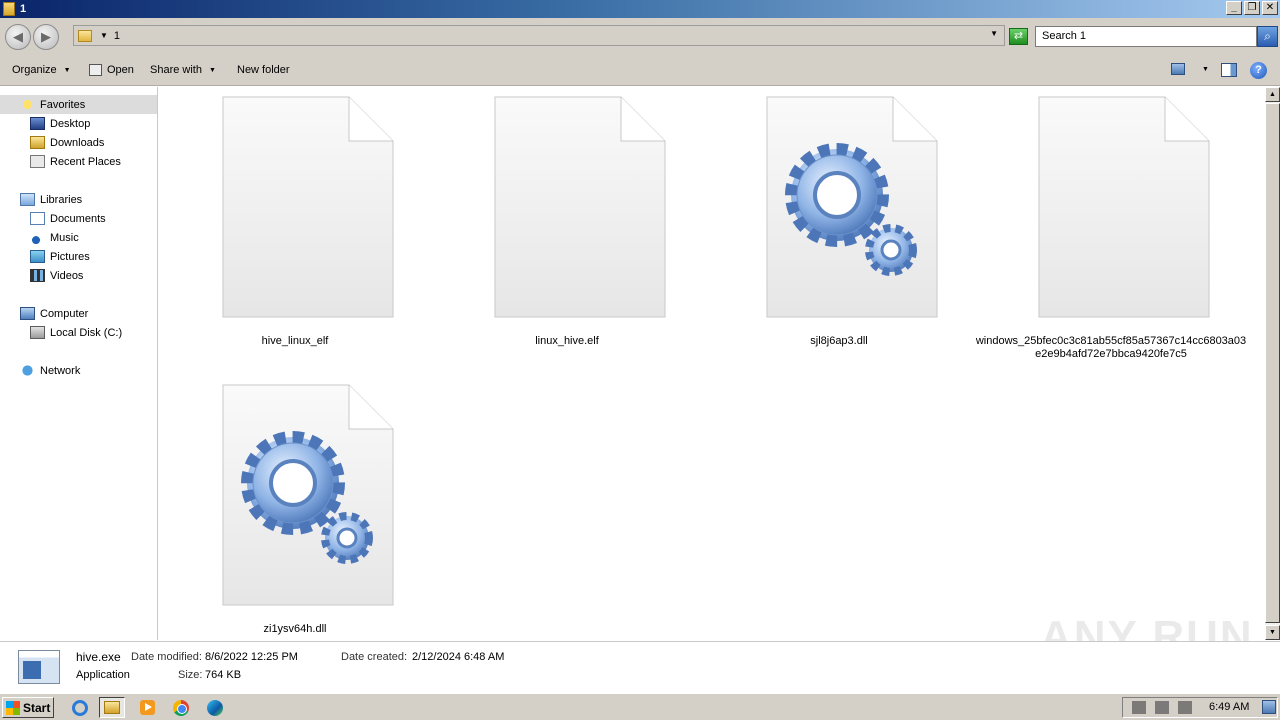 The image size is (1280, 720). Describe the element at coordinates (295, 629) in the screenshot. I see `file-name: zi1ysv64h.dll` at that location.